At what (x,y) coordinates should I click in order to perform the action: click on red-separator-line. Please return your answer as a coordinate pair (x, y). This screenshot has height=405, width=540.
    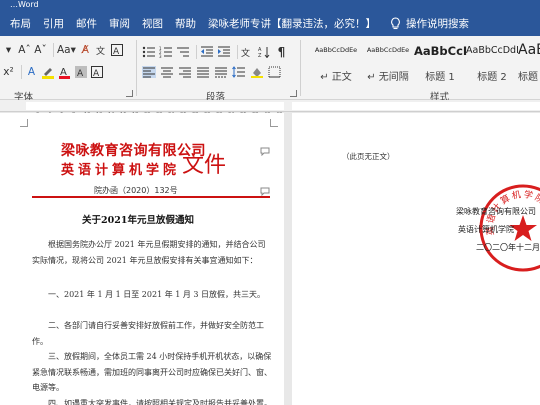
    Looking at the image, I should click on (151, 197).